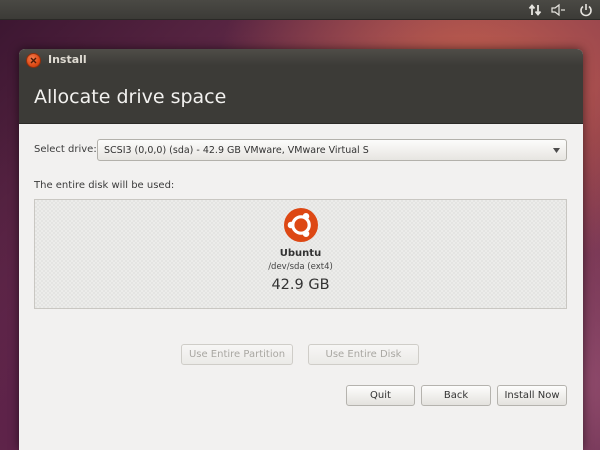  Describe the element at coordinates (65, 149) in the screenshot. I see `select-drive-label: Select drive:` at that location.